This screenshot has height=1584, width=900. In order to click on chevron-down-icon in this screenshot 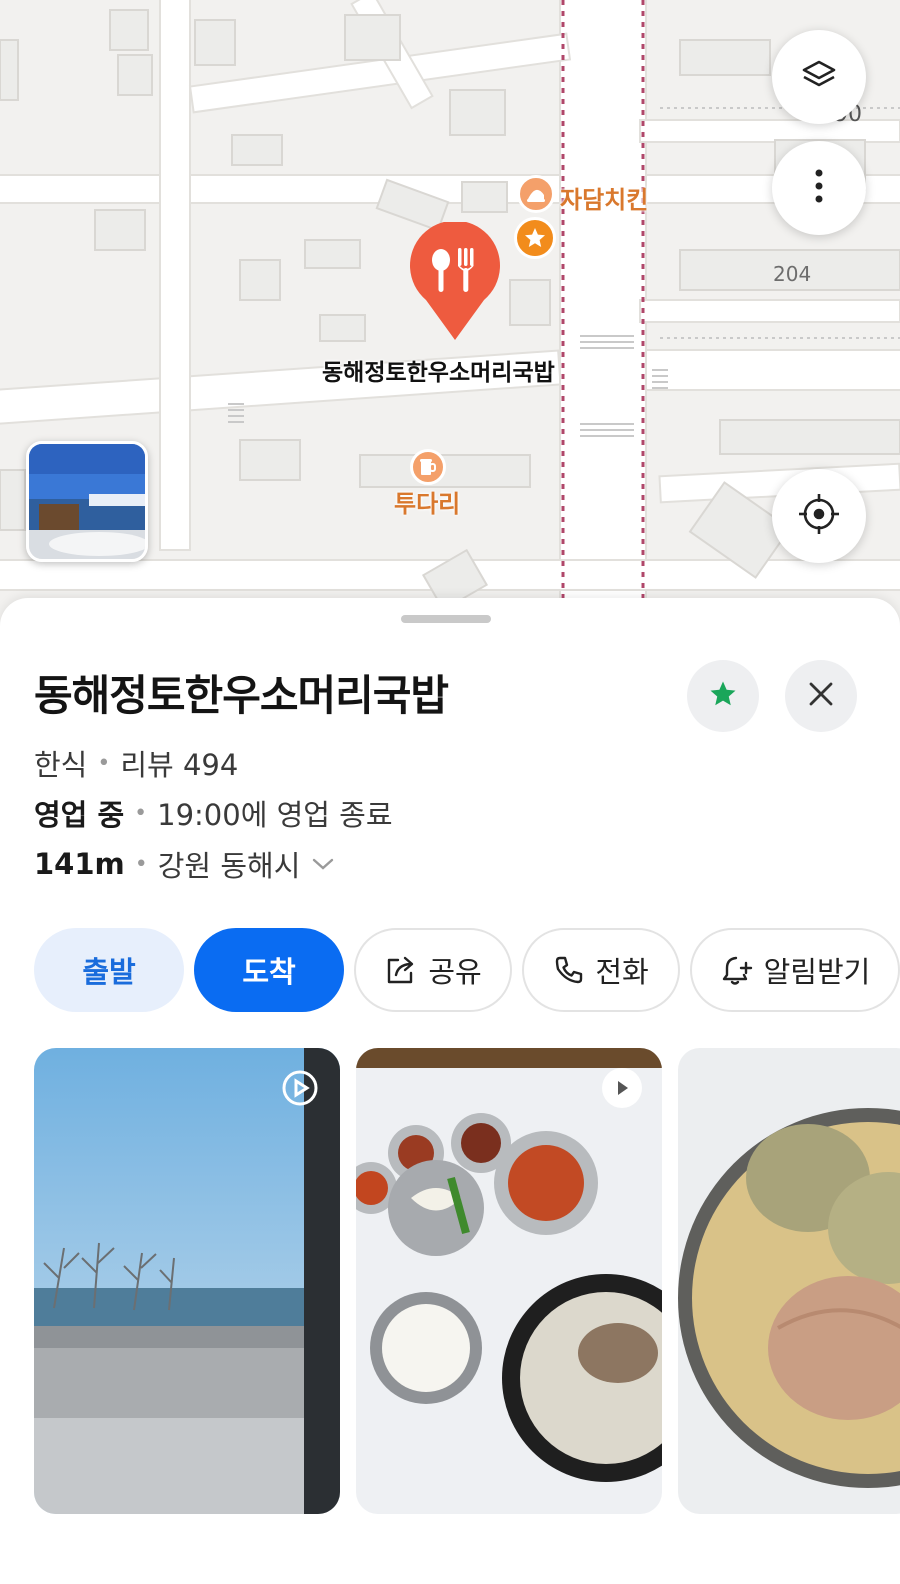, I will do `click(323, 864)`.